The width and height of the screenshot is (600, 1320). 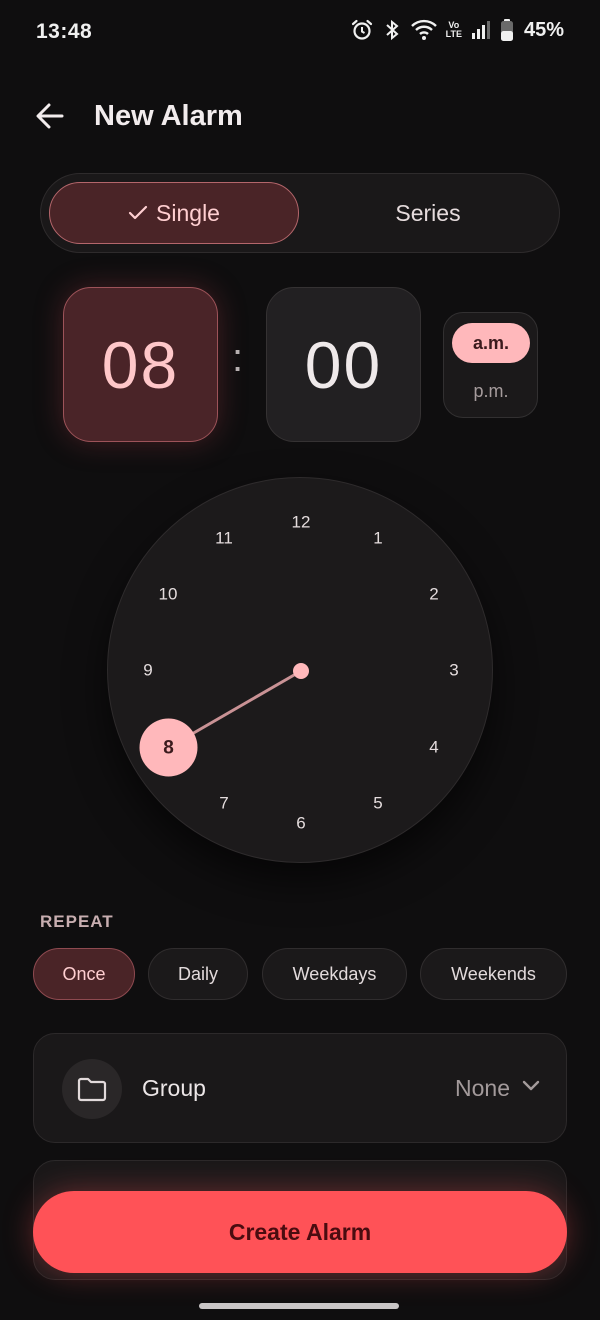 I want to click on status-time: 13:48, so click(x=64, y=31).